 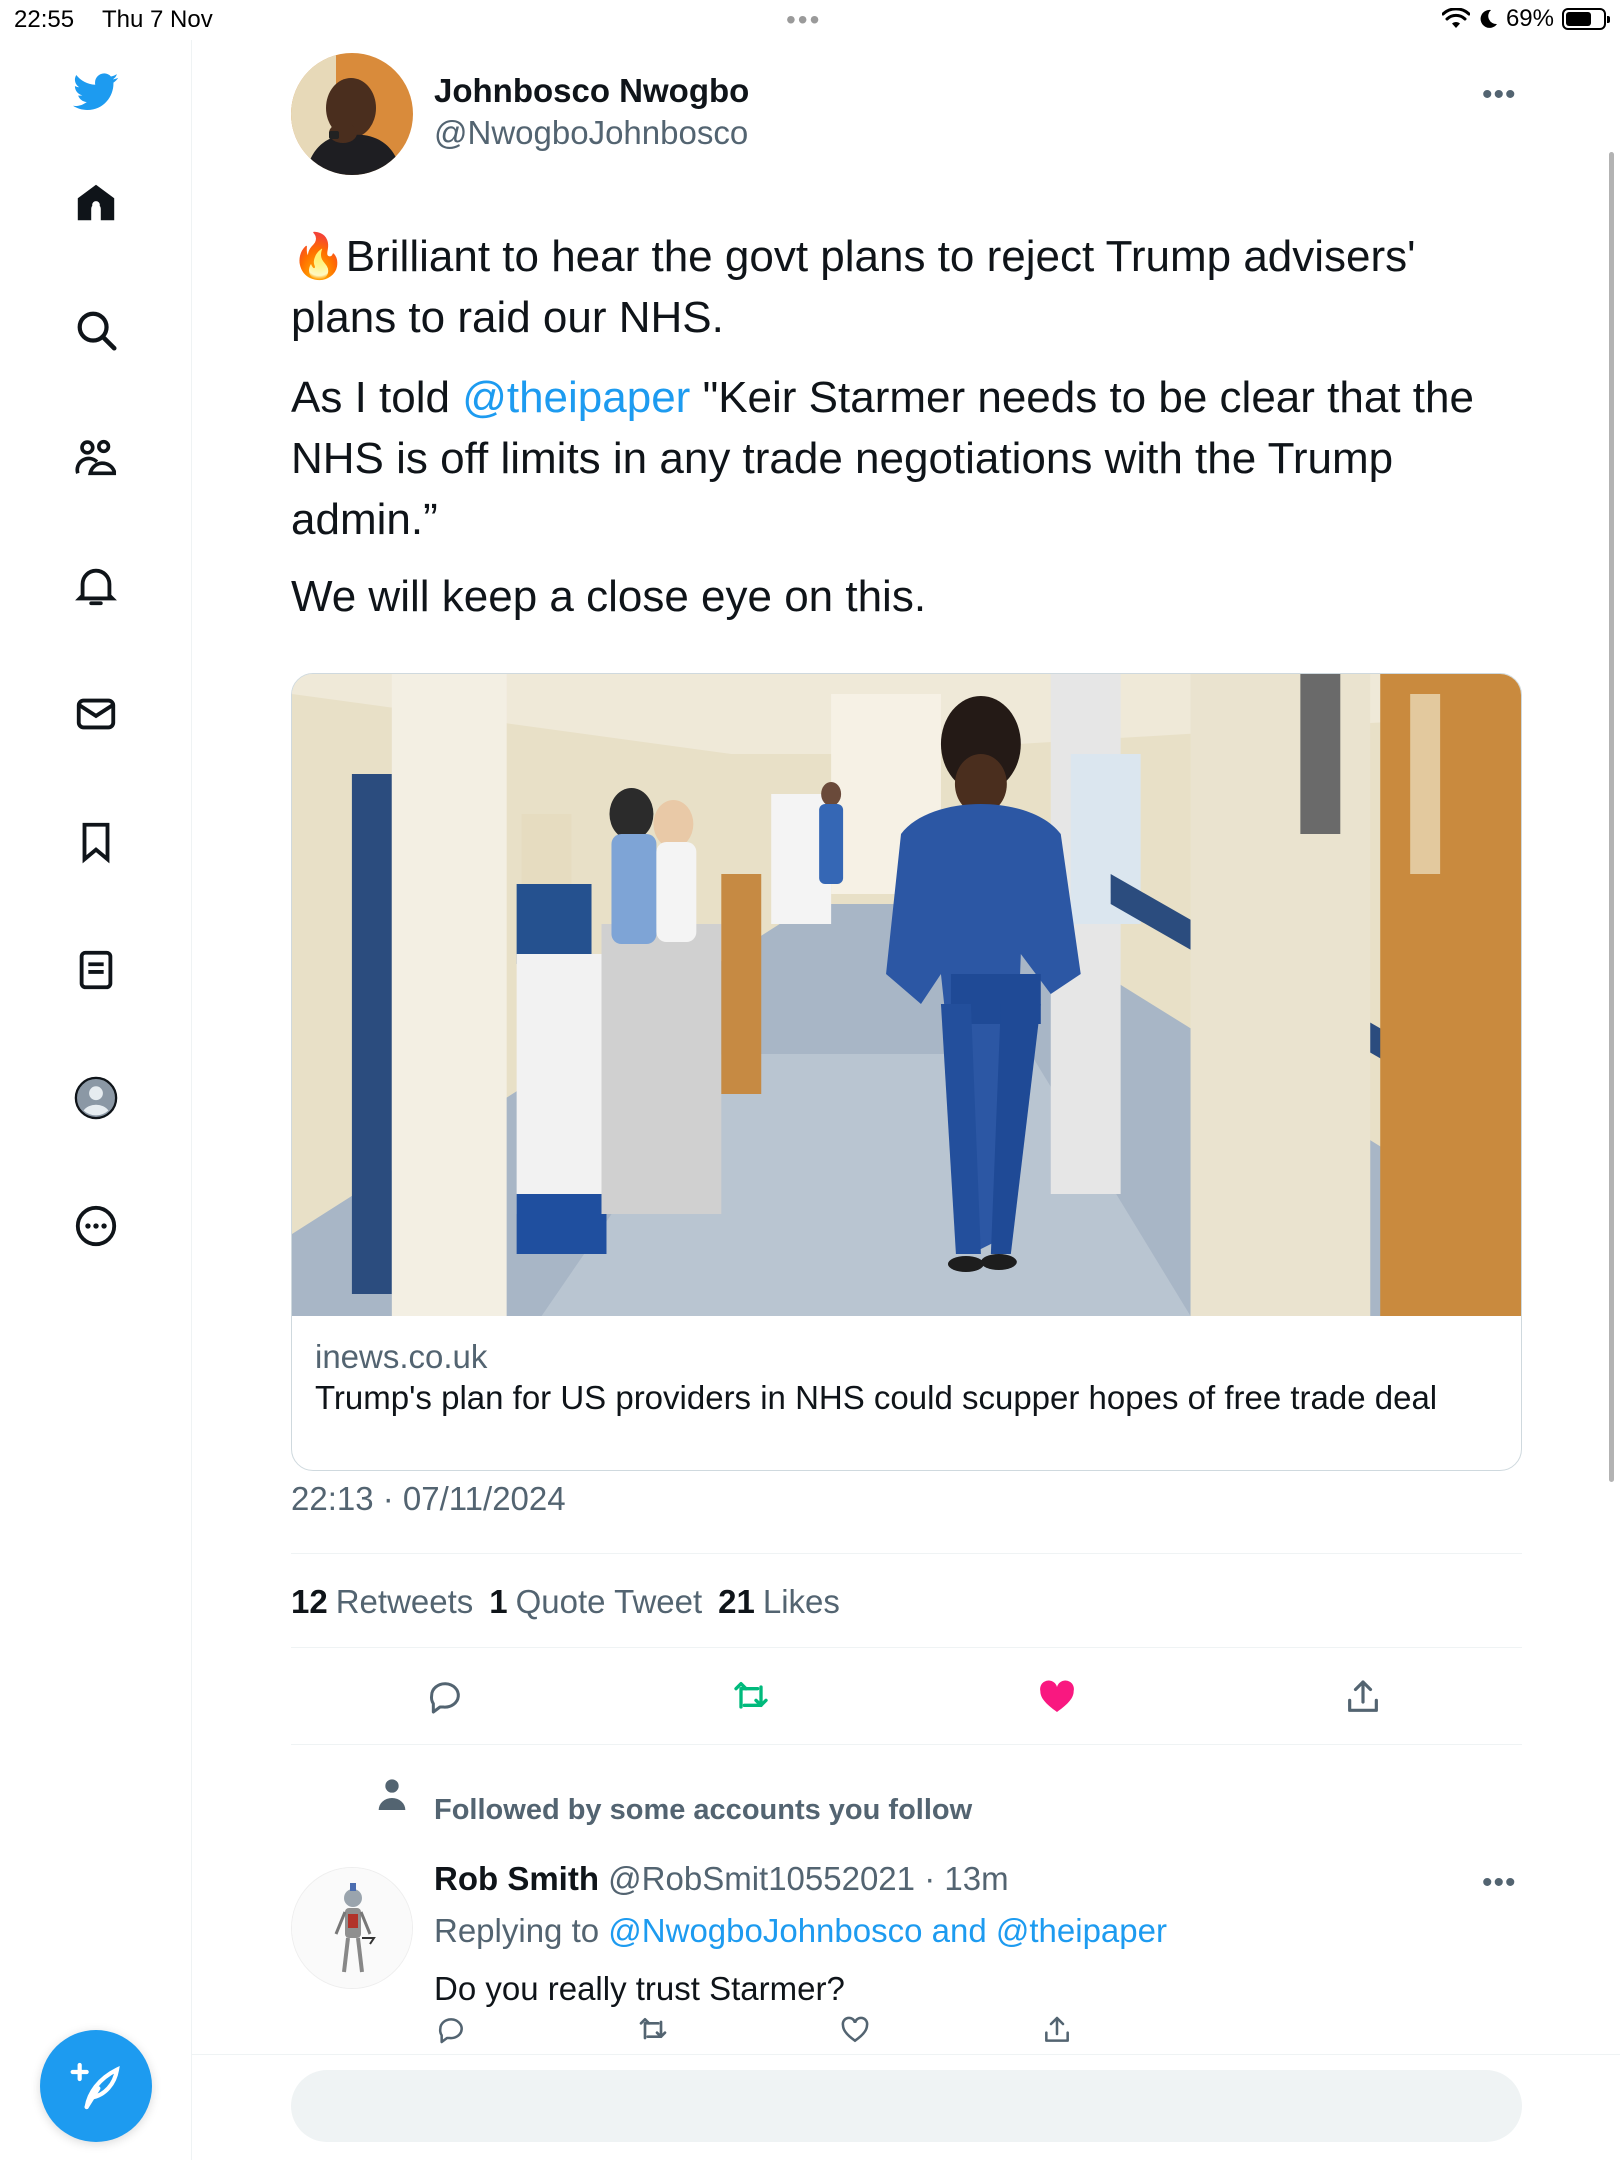 I want to click on wifi-icon, so click(x=1455, y=18).